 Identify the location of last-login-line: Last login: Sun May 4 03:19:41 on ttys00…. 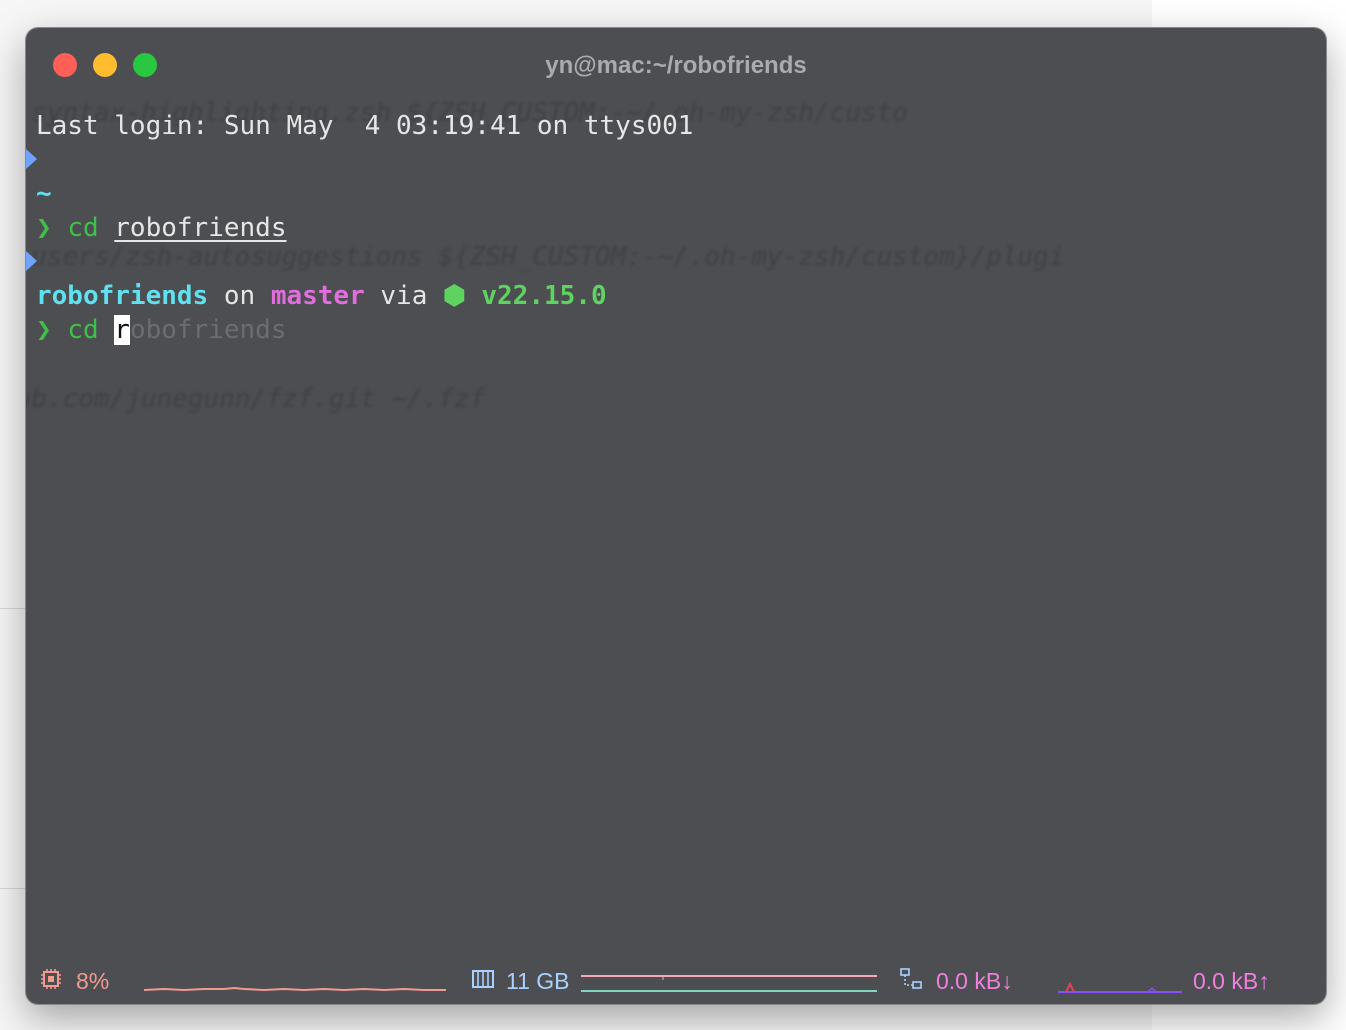
(365, 126).